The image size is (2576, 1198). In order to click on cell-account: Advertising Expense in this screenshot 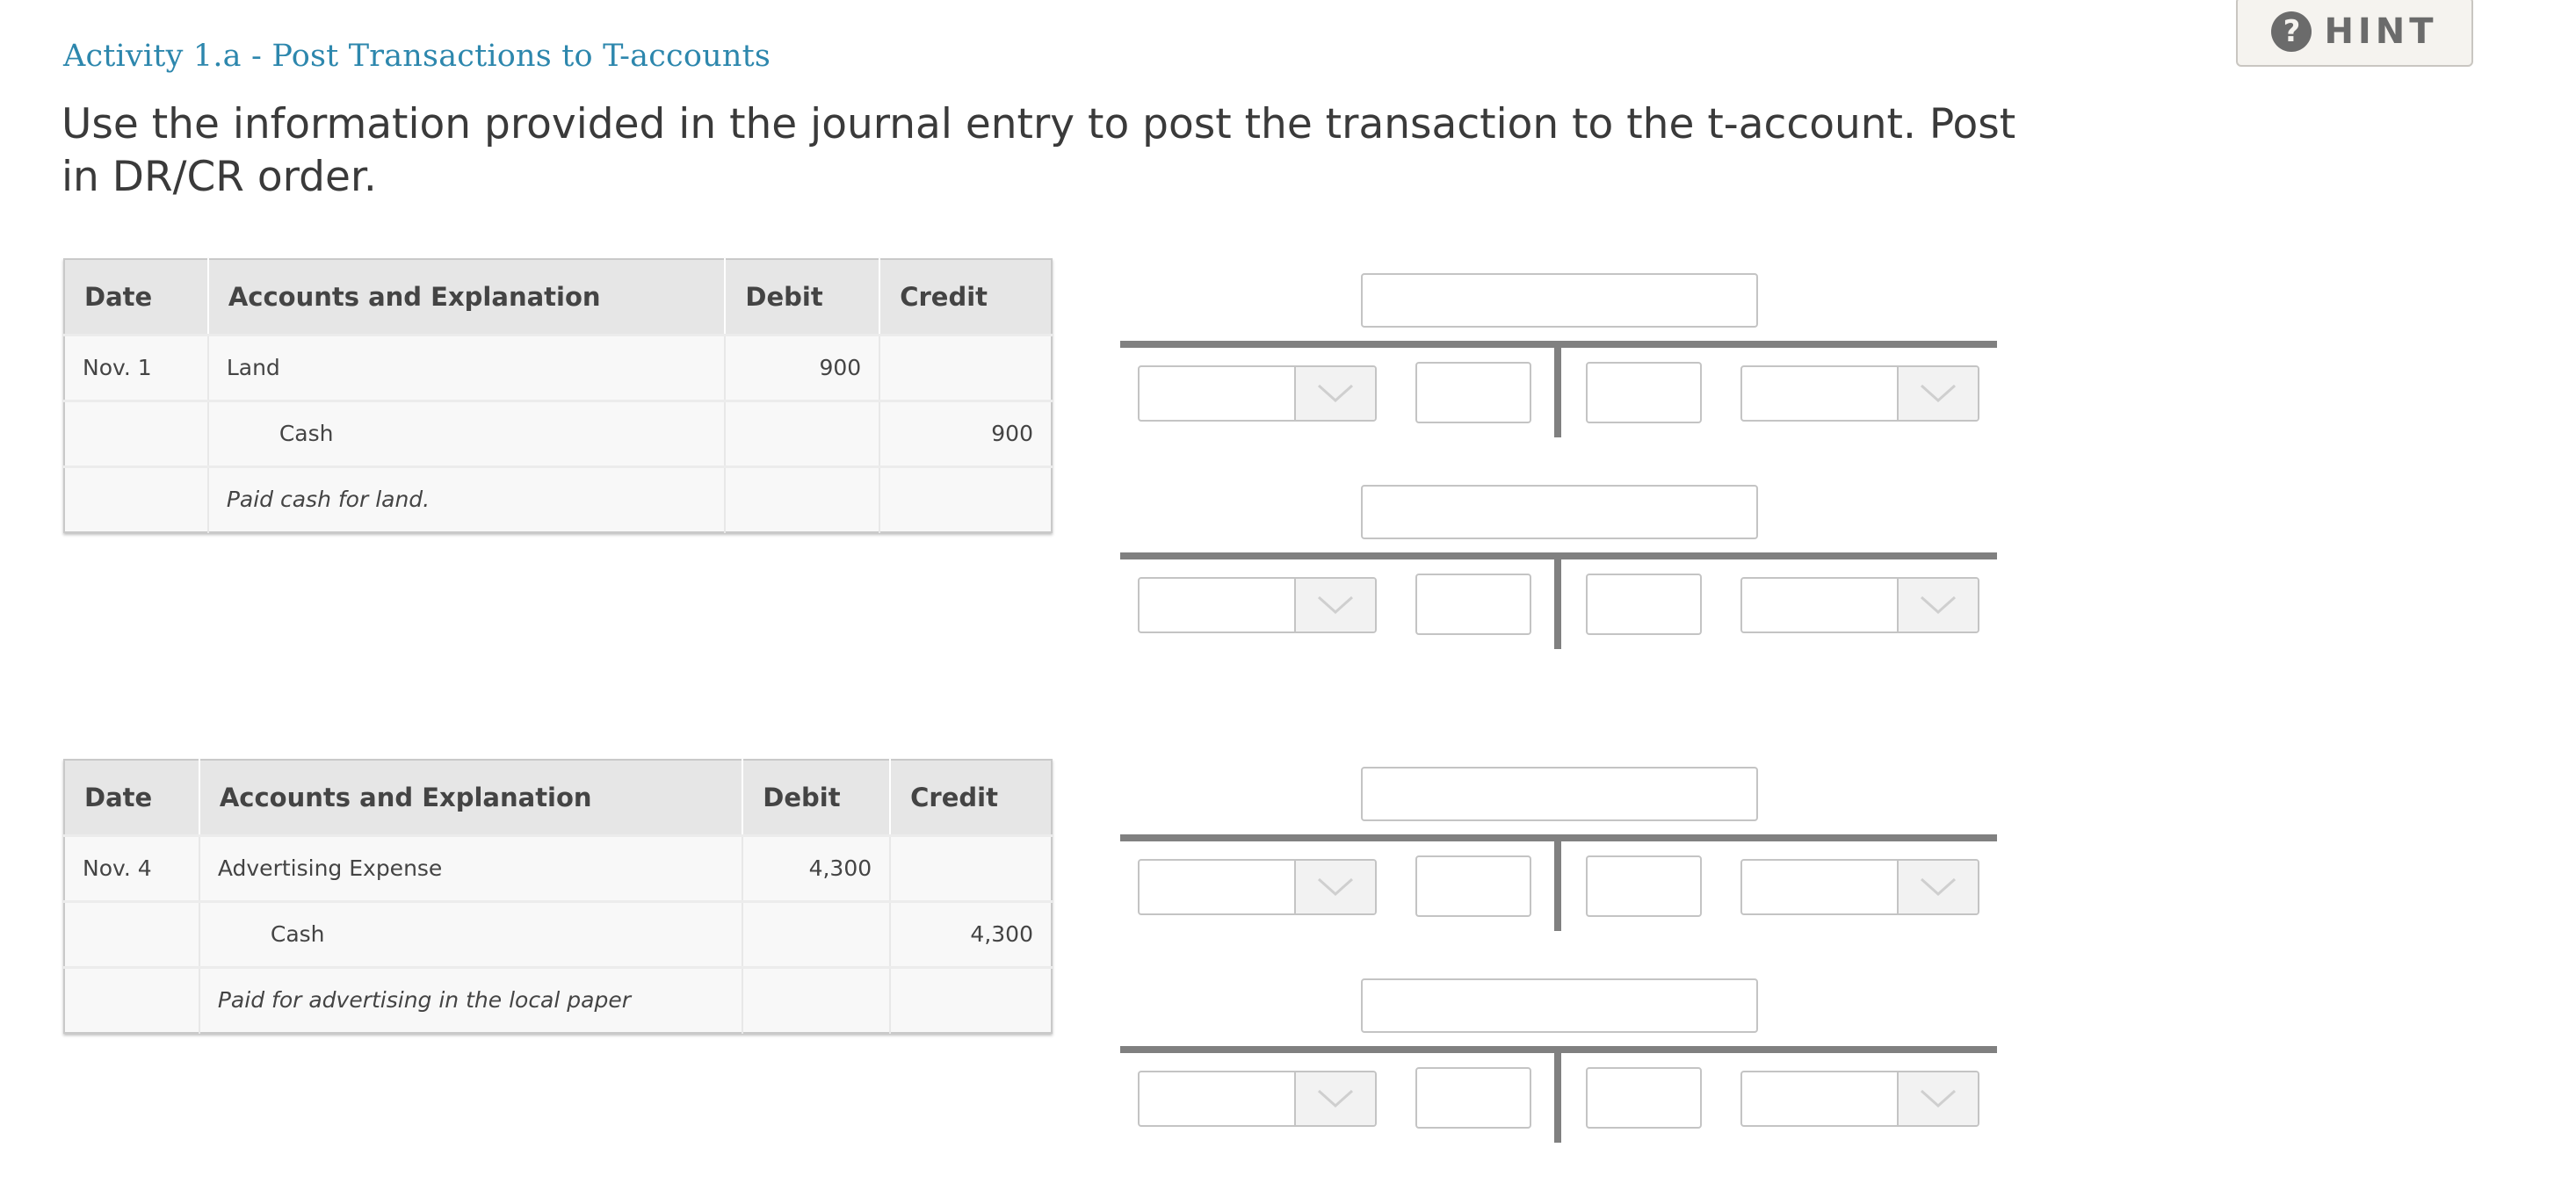, I will do `click(471, 867)`.